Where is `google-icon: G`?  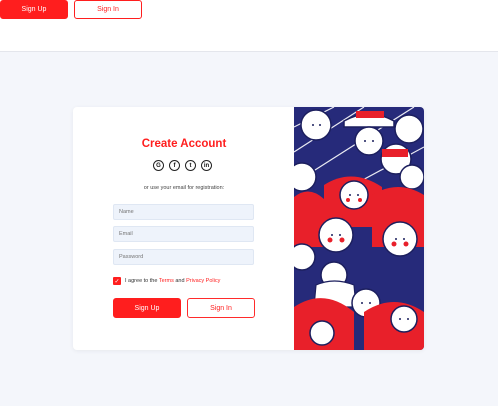 google-icon: G is located at coordinates (158, 165).